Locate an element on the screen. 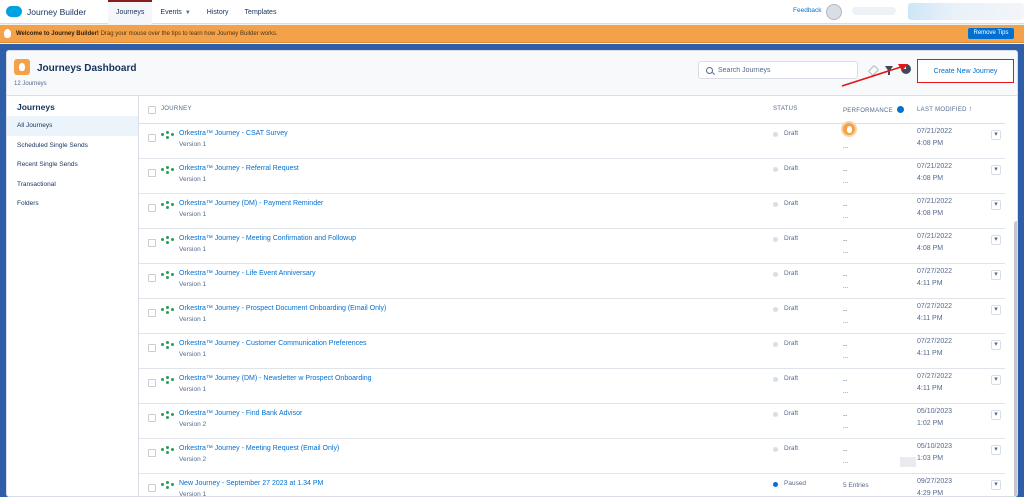  tips-bold: Welcome to Journey Builder! is located at coordinates (57, 33).